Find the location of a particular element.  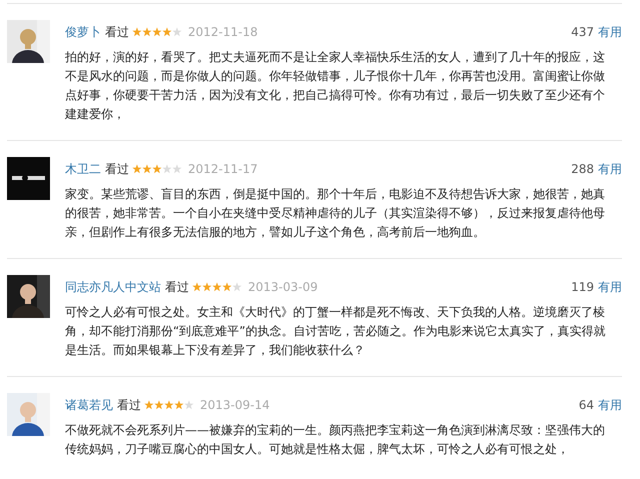

review-date: 2013-09-14 is located at coordinates (235, 405).